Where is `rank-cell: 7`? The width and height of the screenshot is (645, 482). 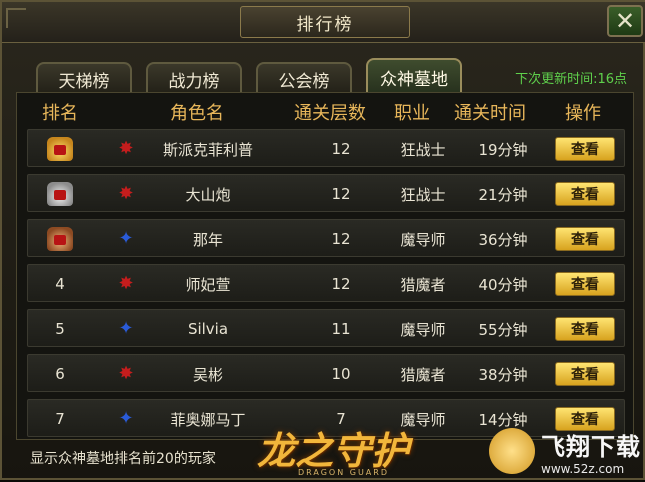
rank-cell: 7 is located at coordinates (60, 419).